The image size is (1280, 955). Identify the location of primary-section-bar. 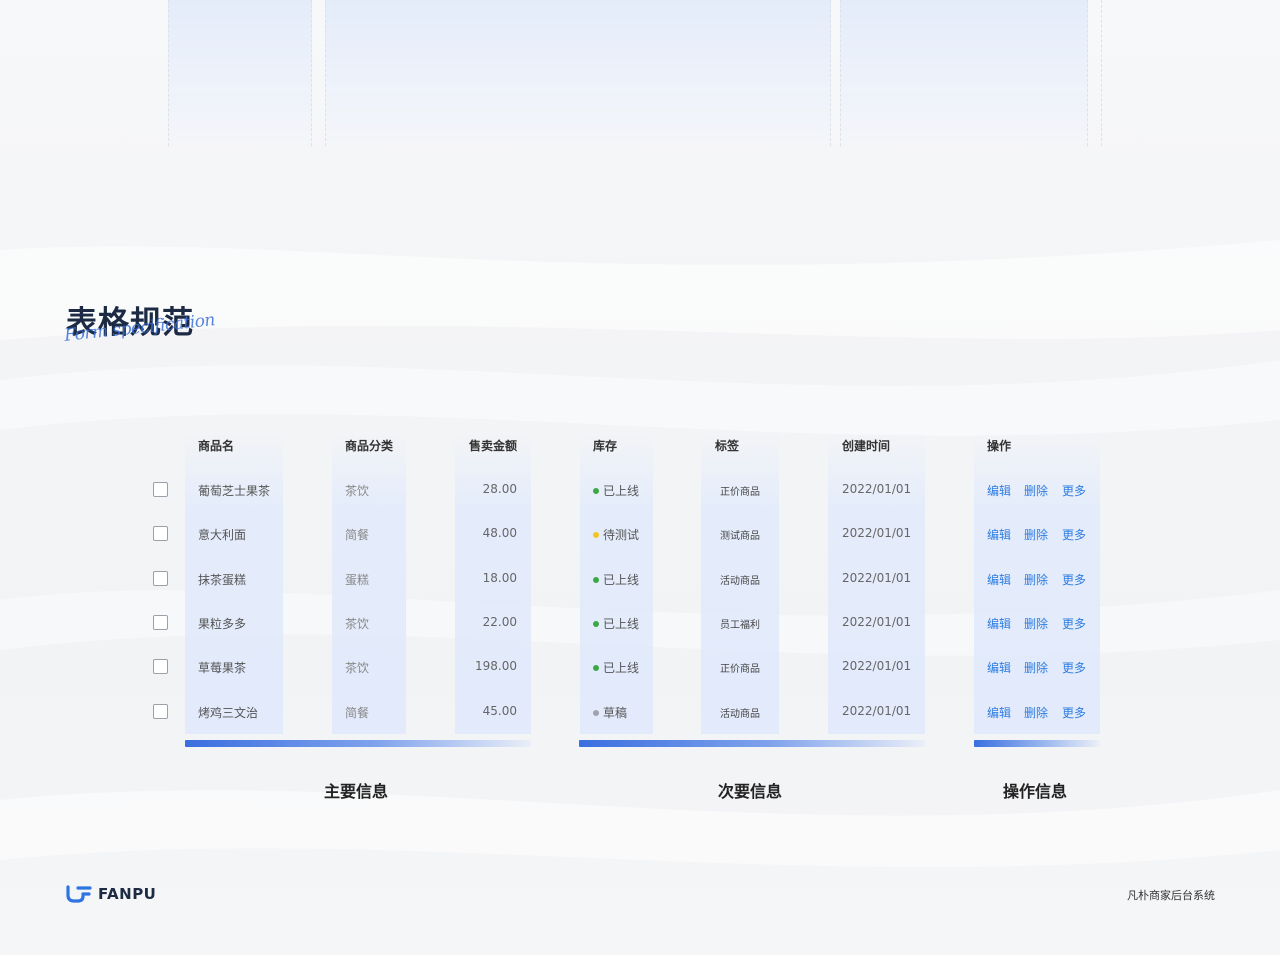
(358, 743).